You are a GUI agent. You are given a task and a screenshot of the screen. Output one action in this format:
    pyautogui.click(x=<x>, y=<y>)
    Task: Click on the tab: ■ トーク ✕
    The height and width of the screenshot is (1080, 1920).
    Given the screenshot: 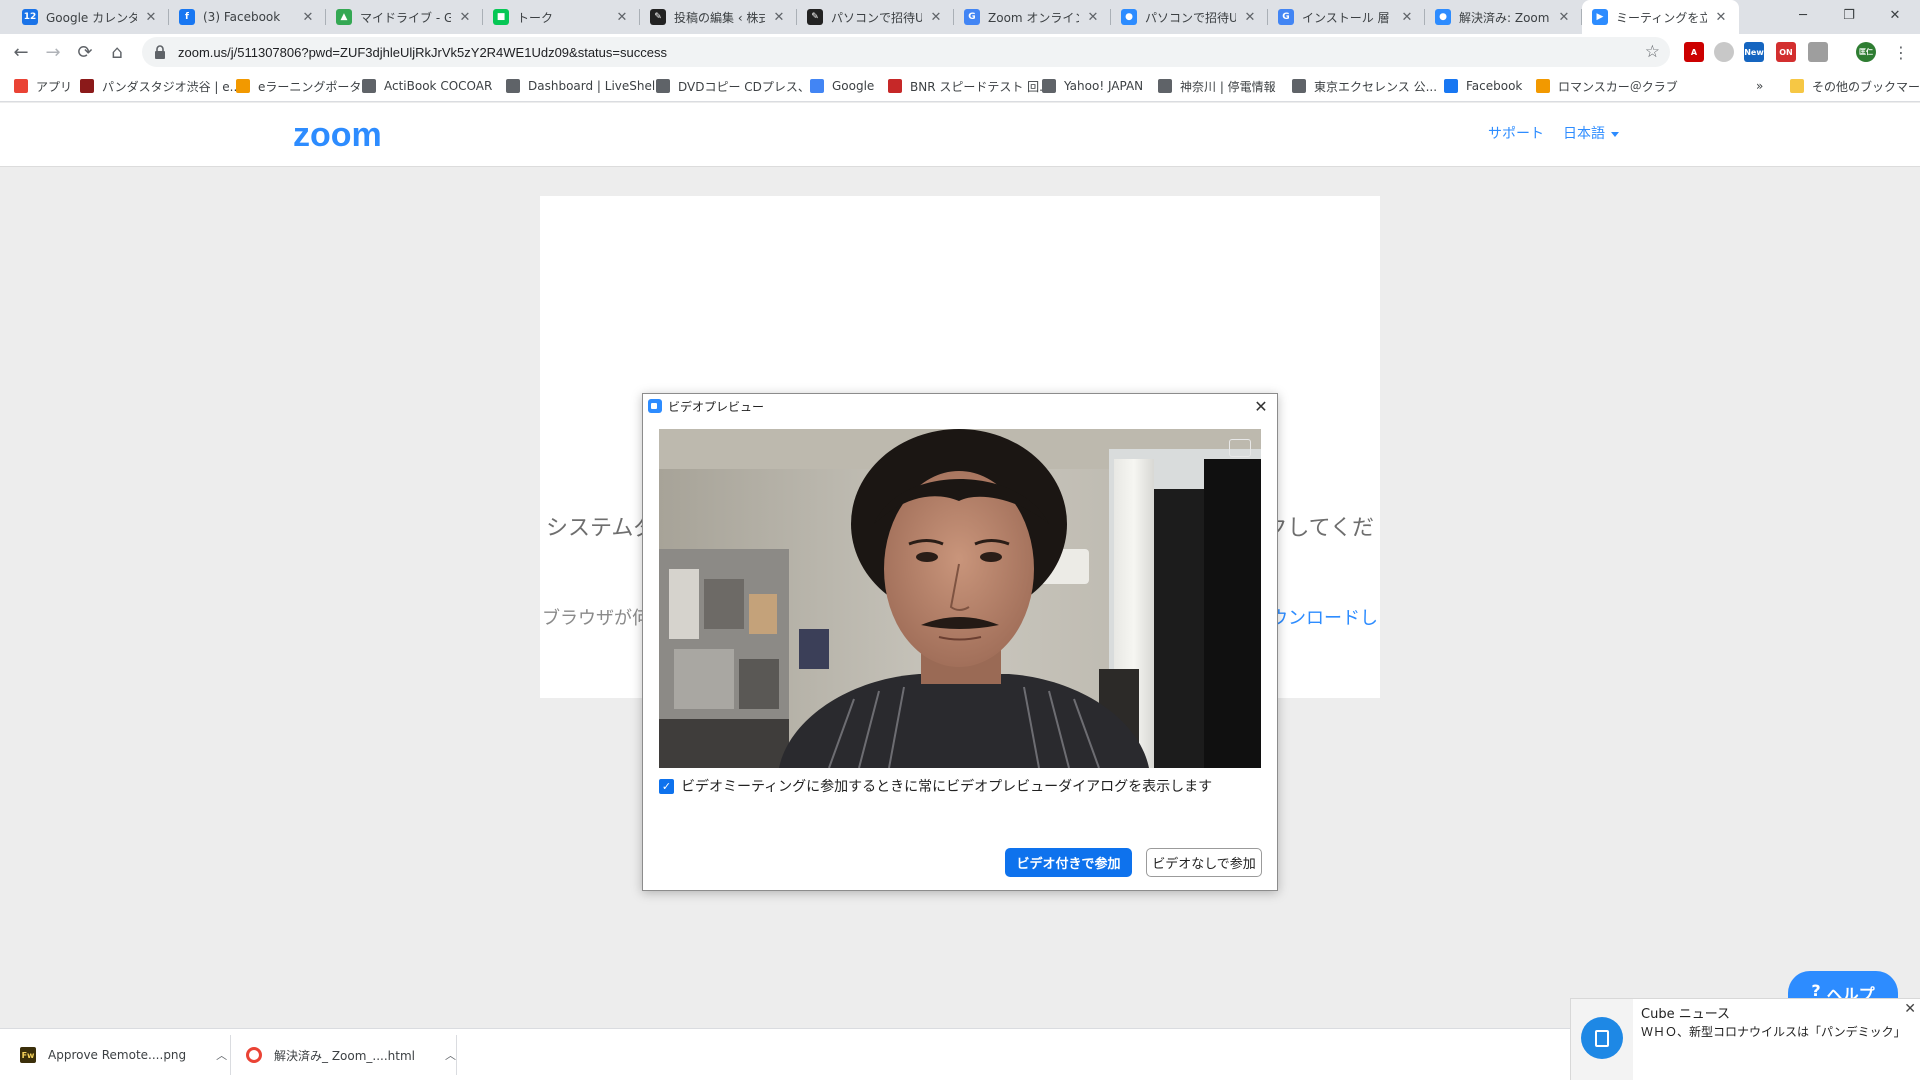 What is the action you would take?
    pyautogui.click(x=561, y=17)
    